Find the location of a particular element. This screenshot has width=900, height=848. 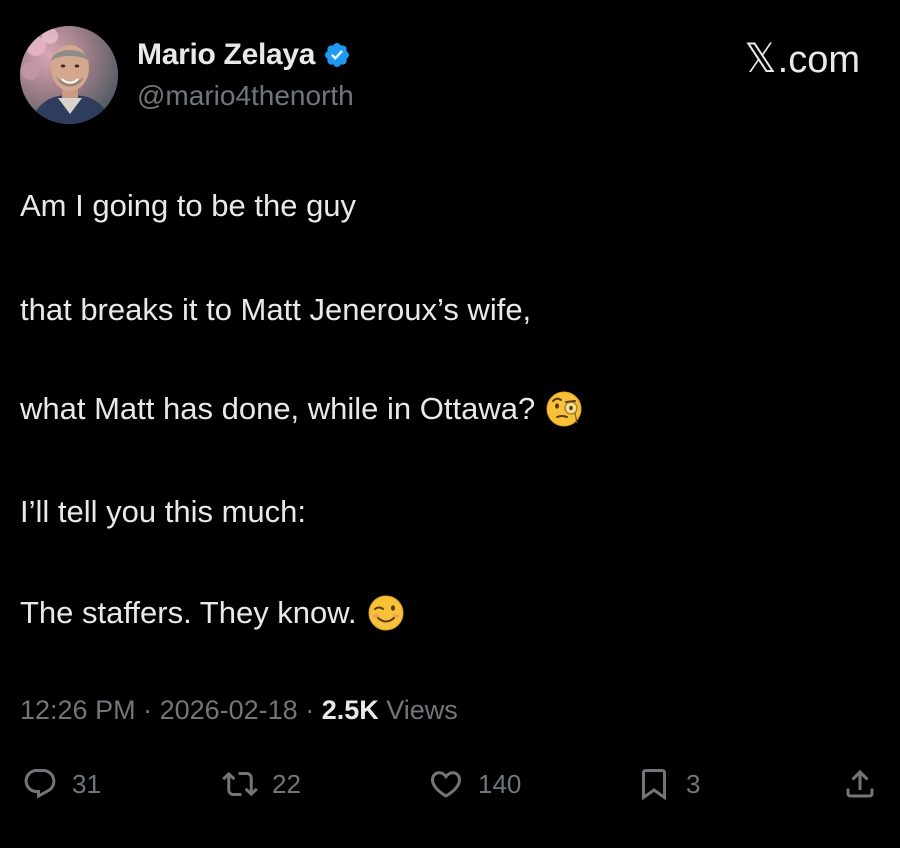

reply-icon is located at coordinates (40, 784).